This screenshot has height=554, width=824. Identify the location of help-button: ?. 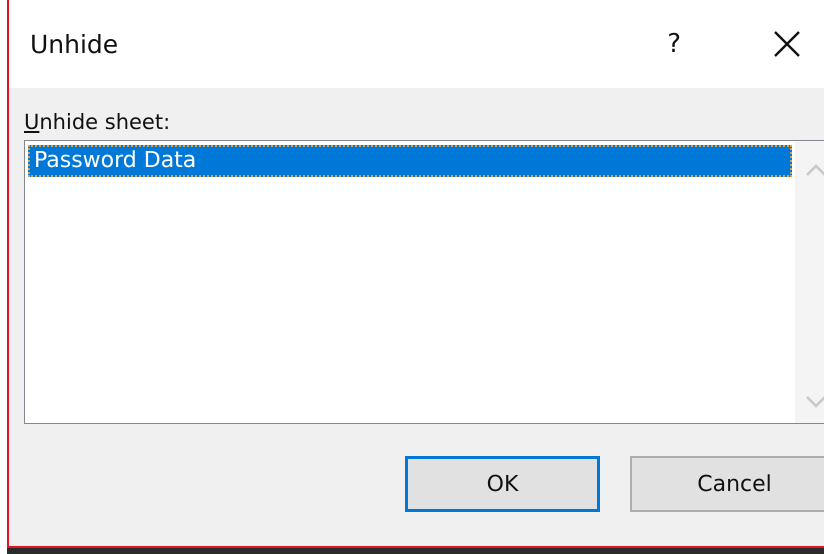
(674, 44).